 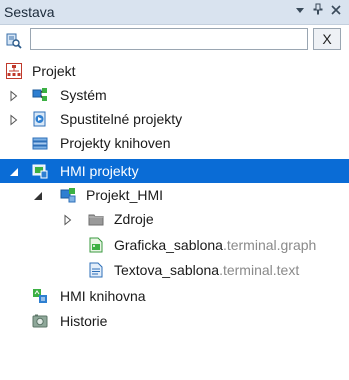 What do you see at coordinates (174, 296) in the screenshot?
I see `tree-item-hmi-library: HMI knihovna` at bounding box center [174, 296].